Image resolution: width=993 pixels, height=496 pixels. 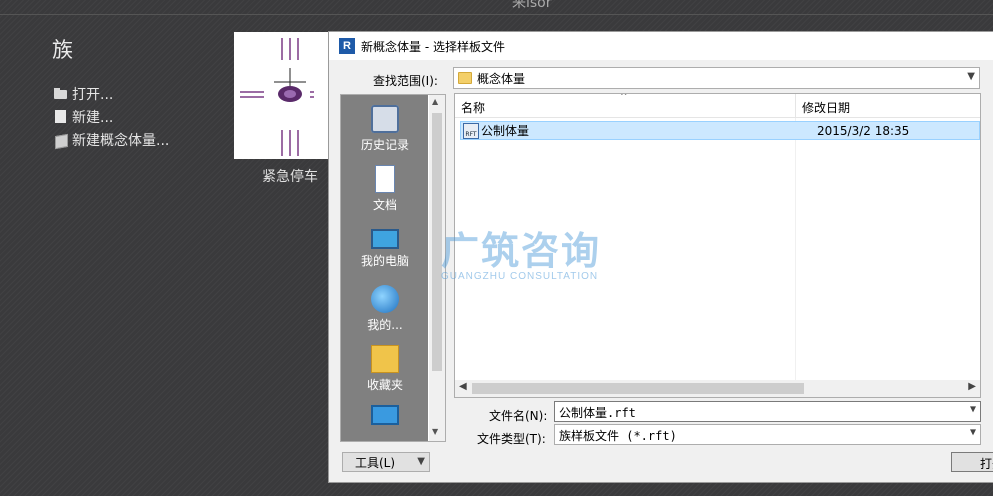 I want to click on places-scrollbar: ▲ ▼, so click(x=437, y=268).